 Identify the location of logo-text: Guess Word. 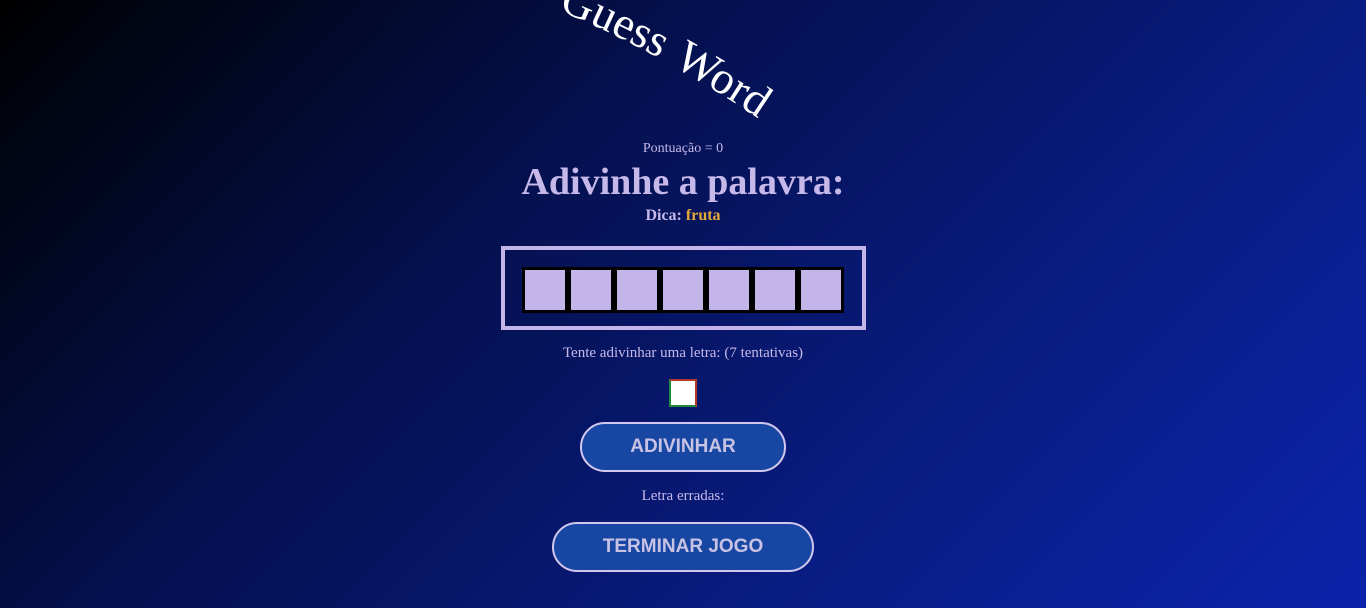
(667, 63).